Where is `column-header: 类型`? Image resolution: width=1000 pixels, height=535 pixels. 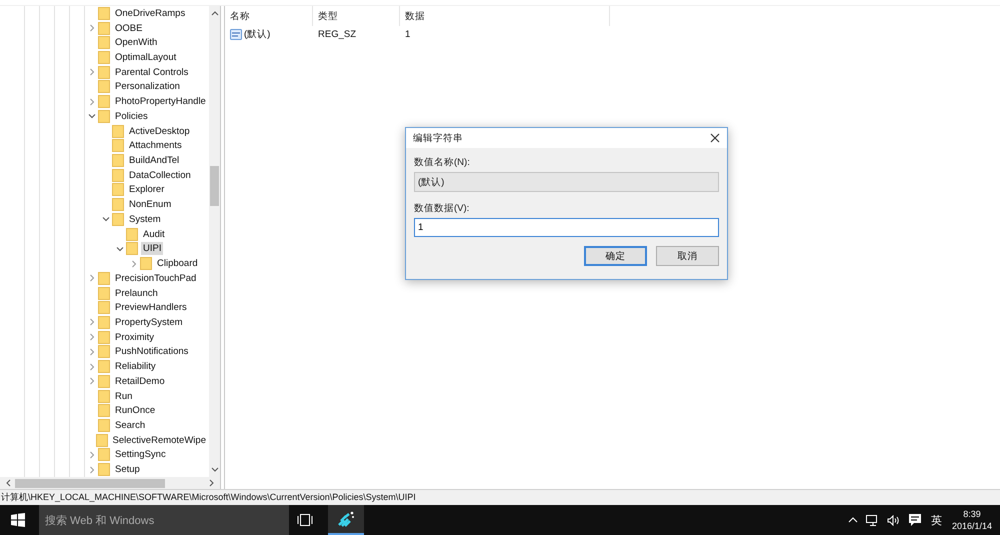 column-header: 类型 is located at coordinates (356, 16).